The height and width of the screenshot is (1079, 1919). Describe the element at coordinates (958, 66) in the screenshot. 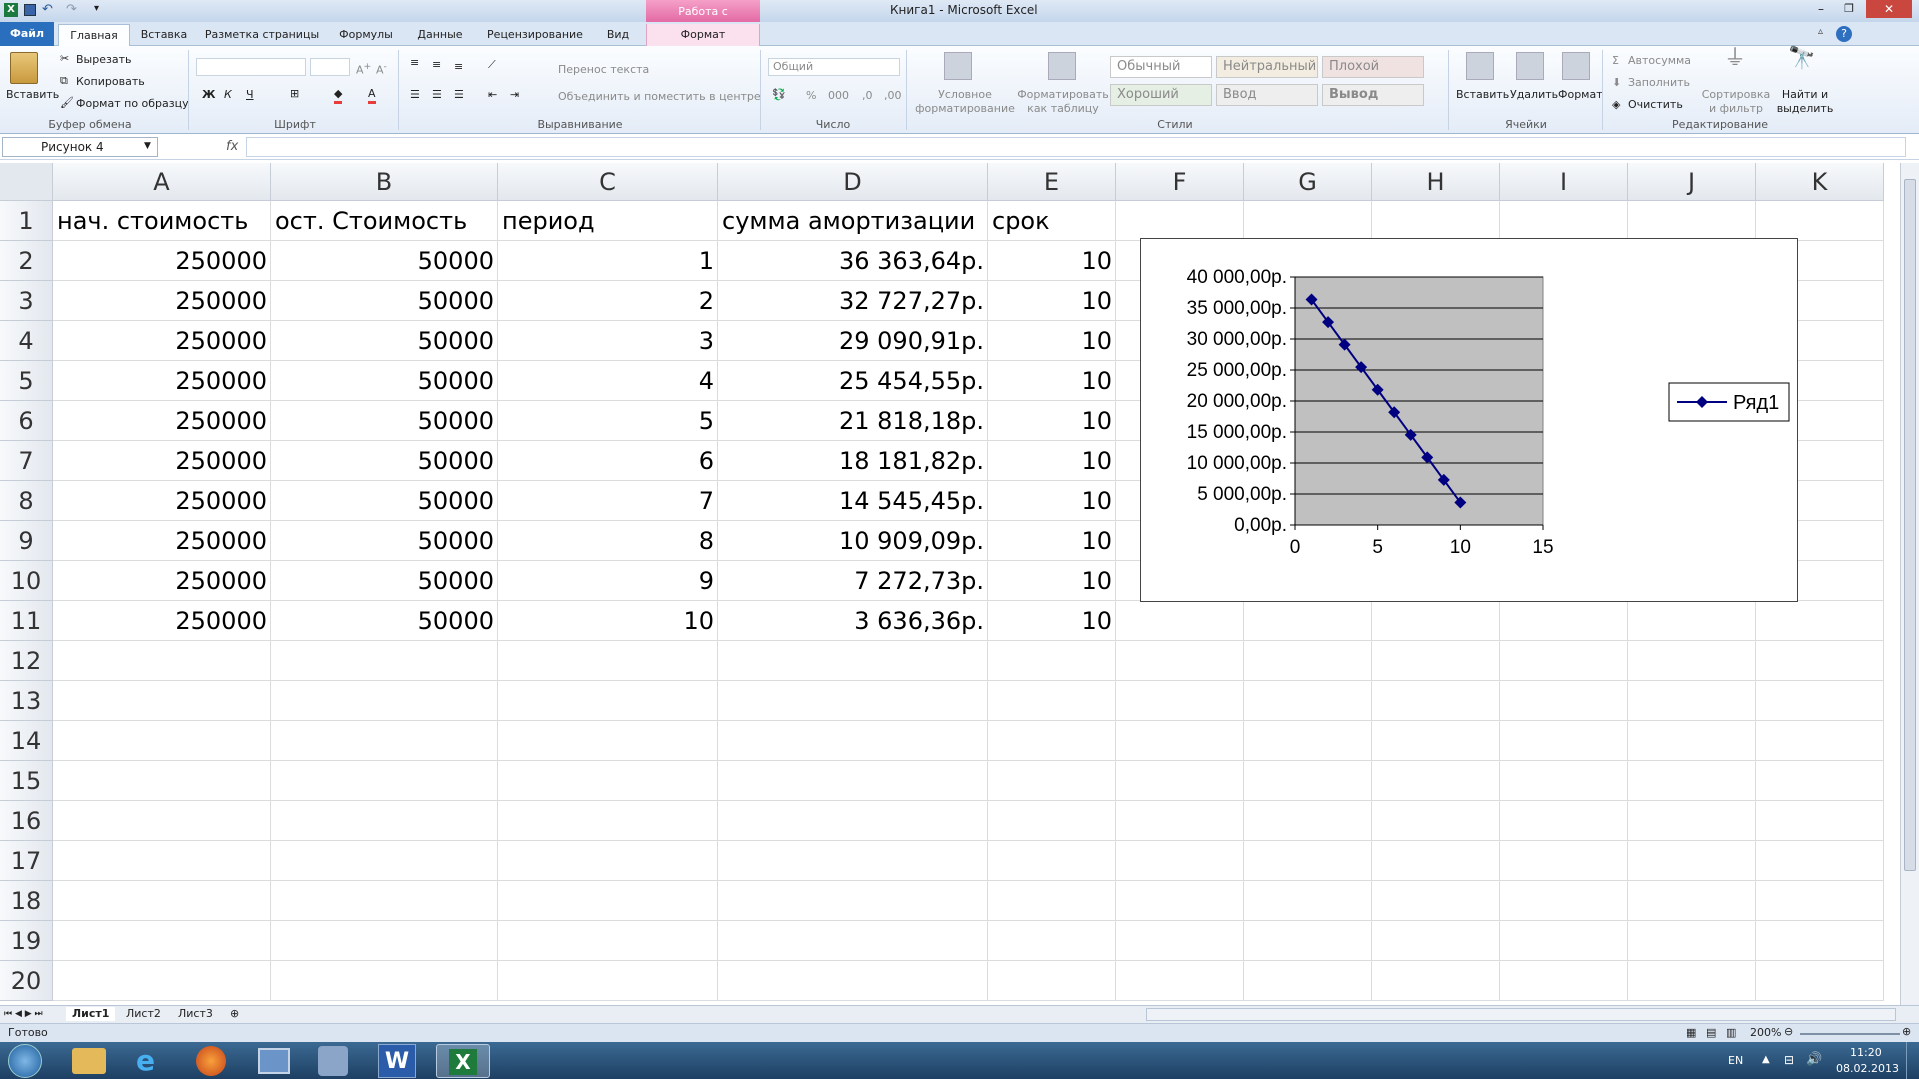

I see `conditional-formatting-icon` at that location.